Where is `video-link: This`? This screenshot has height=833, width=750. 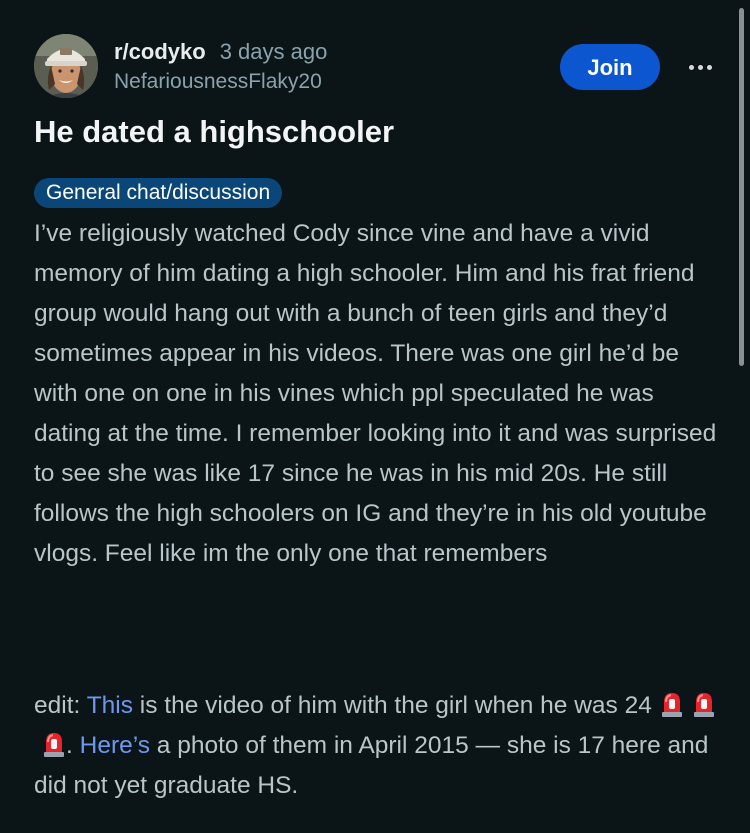
video-link: This is located at coordinates (110, 705).